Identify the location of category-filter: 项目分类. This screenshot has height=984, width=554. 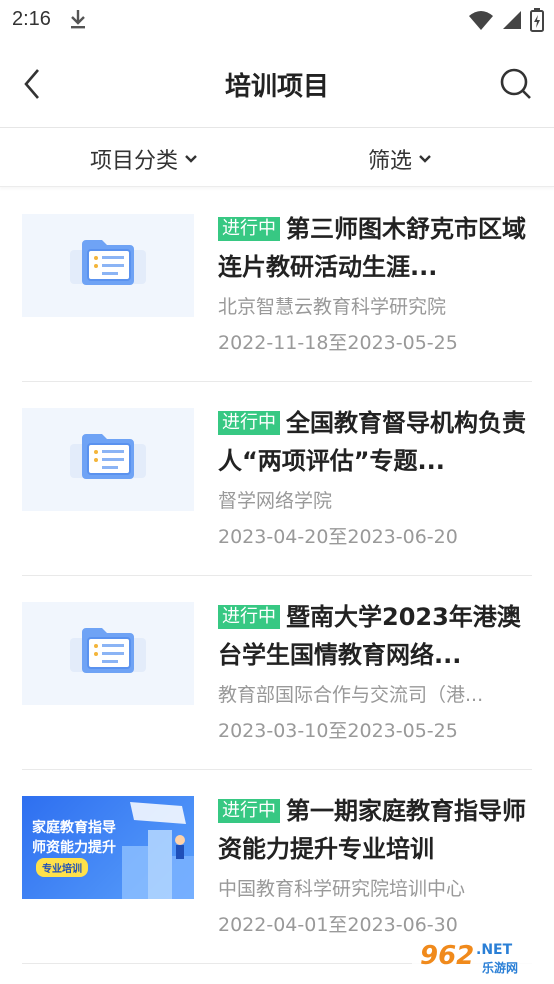
(144, 159).